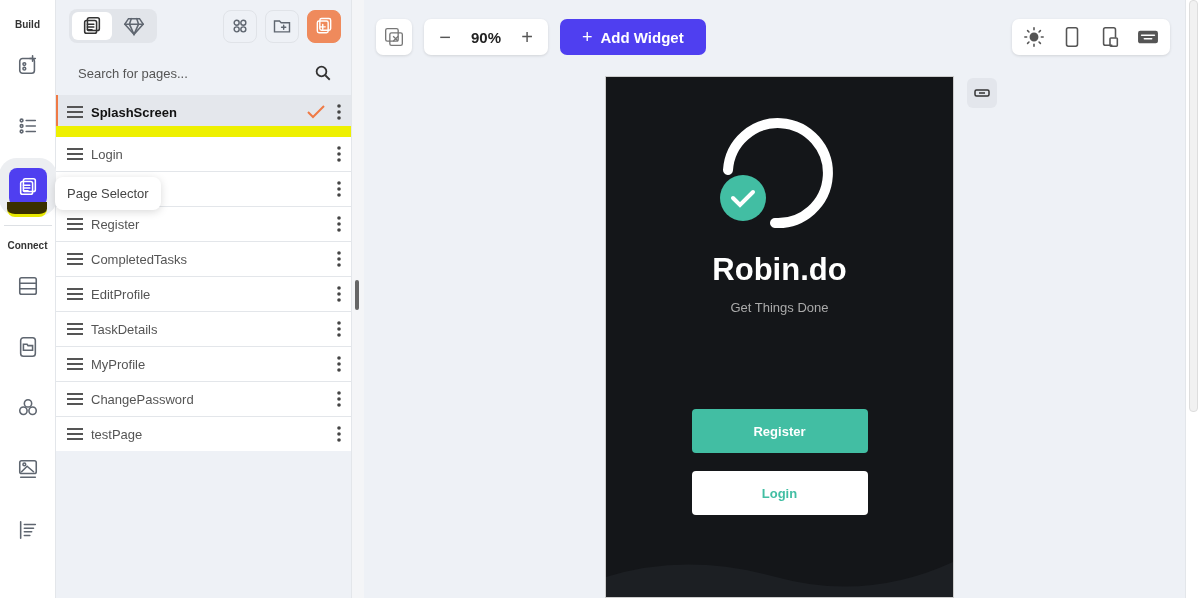 The height and width of the screenshot is (598, 1200). I want to click on add-widget-button: + Add Widget, so click(633, 37).